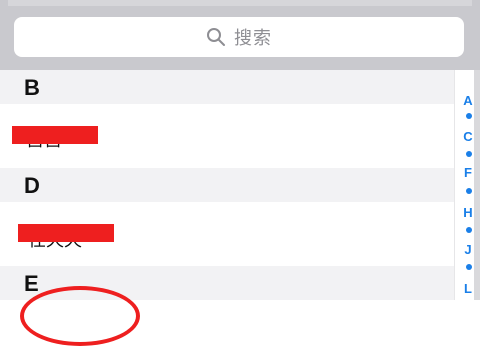 Image resolution: width=480 pixels, height=346 pixels. Describe the element at coordinates (477, 185) in the screenshot. I see `screen-edge` at that location.